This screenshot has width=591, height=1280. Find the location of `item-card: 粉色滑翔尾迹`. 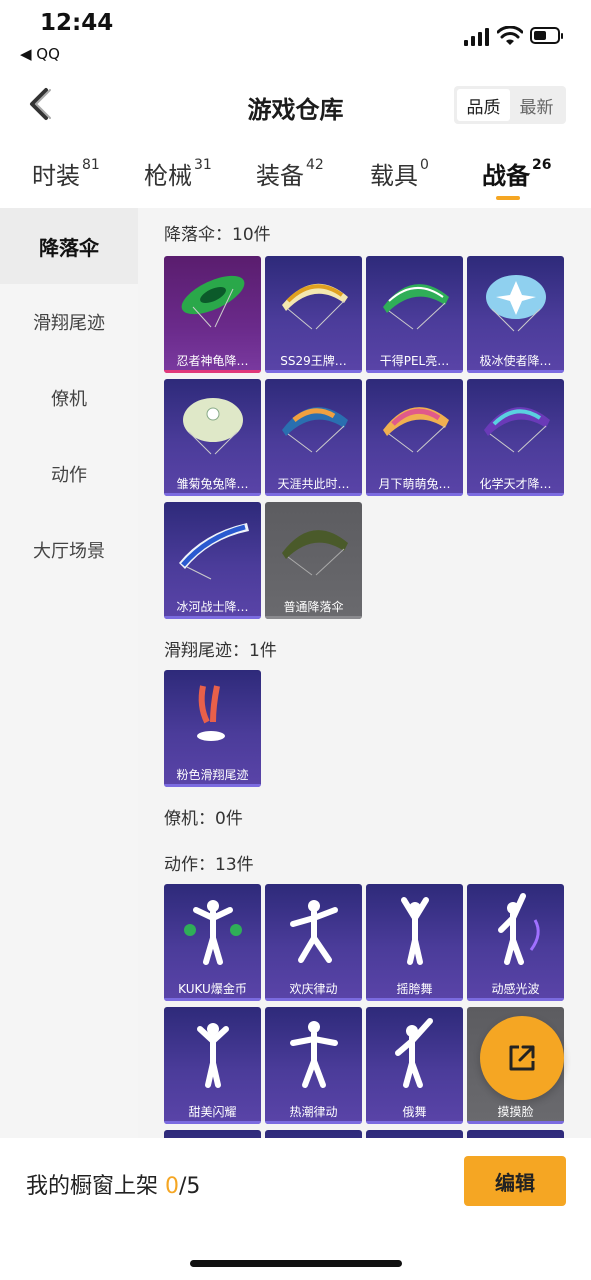

item-card: 粉色滑翔尾迹 is located at coordinates (212, 728).